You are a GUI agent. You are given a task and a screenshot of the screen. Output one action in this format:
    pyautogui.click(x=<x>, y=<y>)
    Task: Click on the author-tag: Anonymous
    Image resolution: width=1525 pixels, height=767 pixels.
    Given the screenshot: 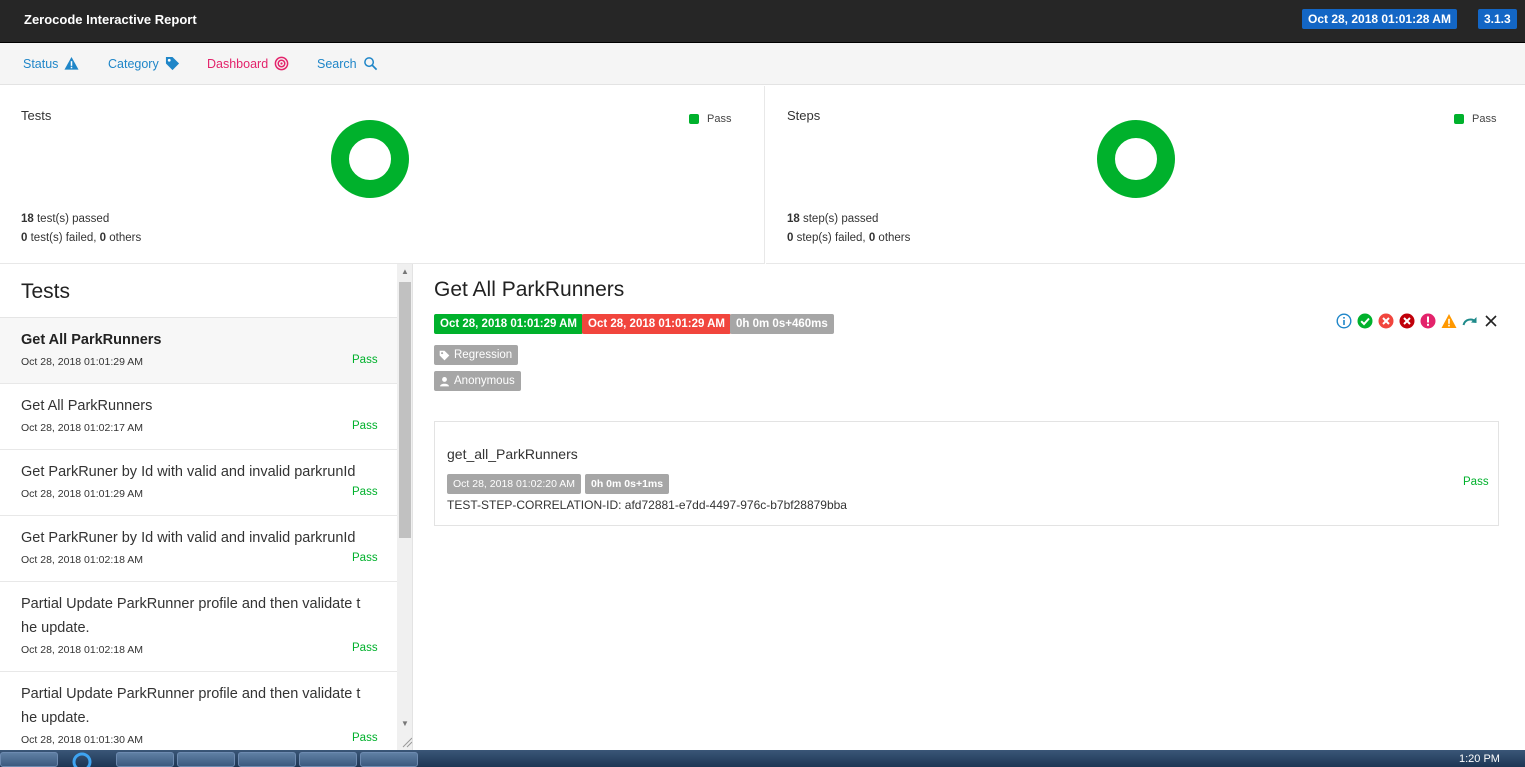 What is the action you would take?
    pyautogui.click(x=477, y=381)
    